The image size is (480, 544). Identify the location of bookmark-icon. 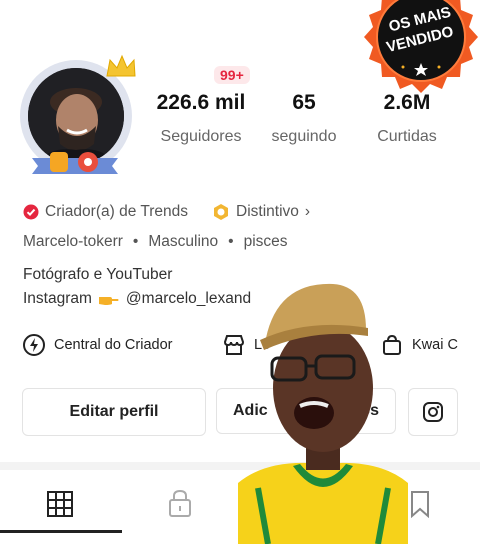
(420, 505).